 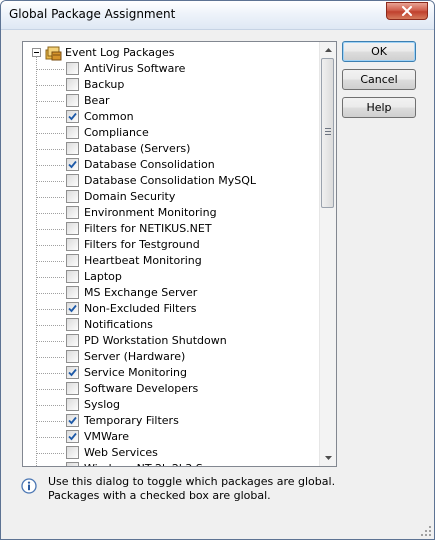 I want to click on tree-item: Notifications, so click(x=171, y=325).